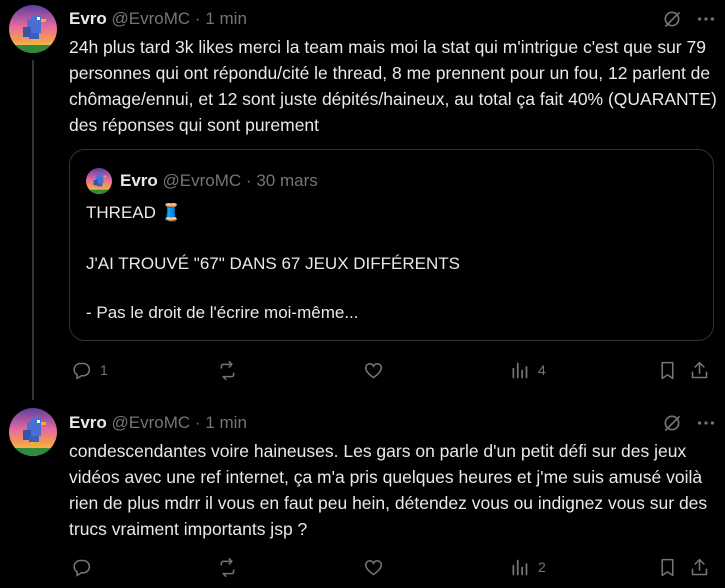  Describe the element at coordinates (287, 180) in the screenshot. I see `timestamp: 30 mars` at that location.